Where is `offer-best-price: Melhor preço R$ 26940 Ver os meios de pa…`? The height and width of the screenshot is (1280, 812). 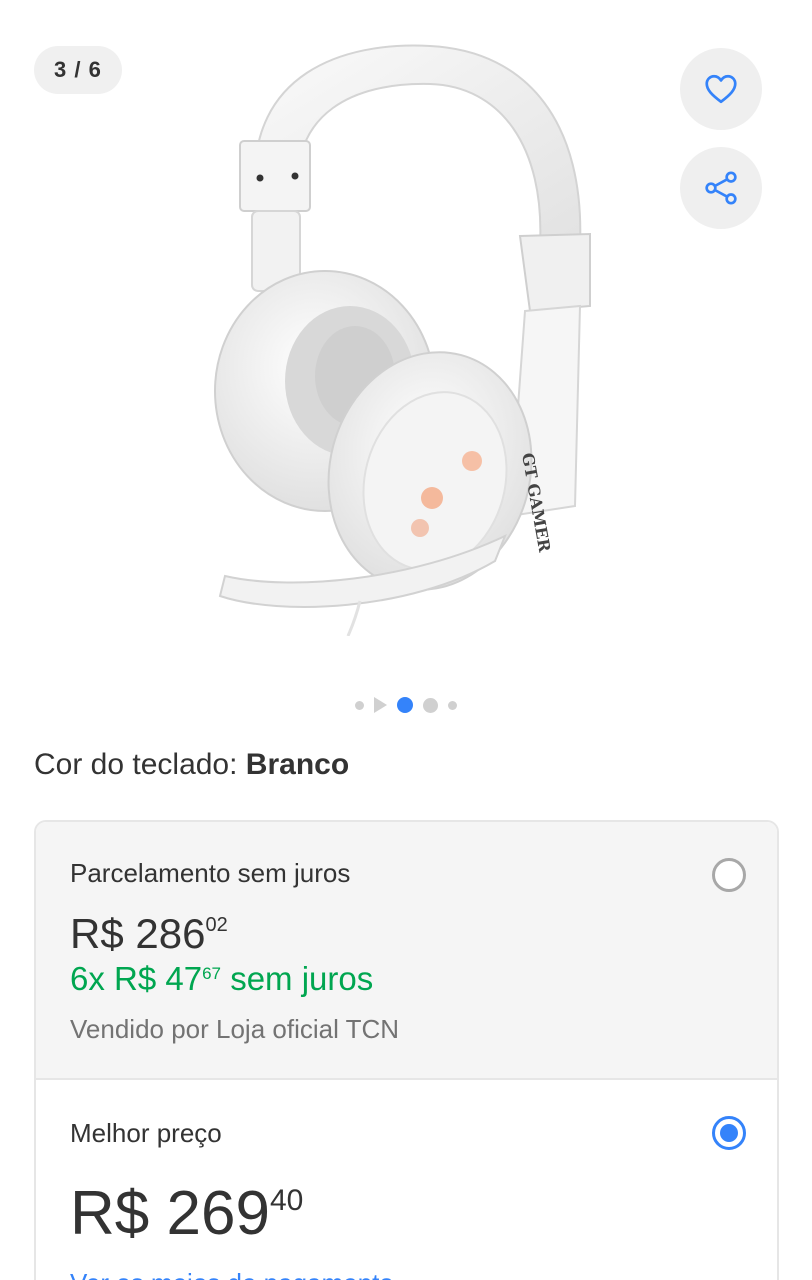 offer-best-price: Melhor preço R$ 26940 Ver os meios de pa… is located at coordinates (406, 1180).